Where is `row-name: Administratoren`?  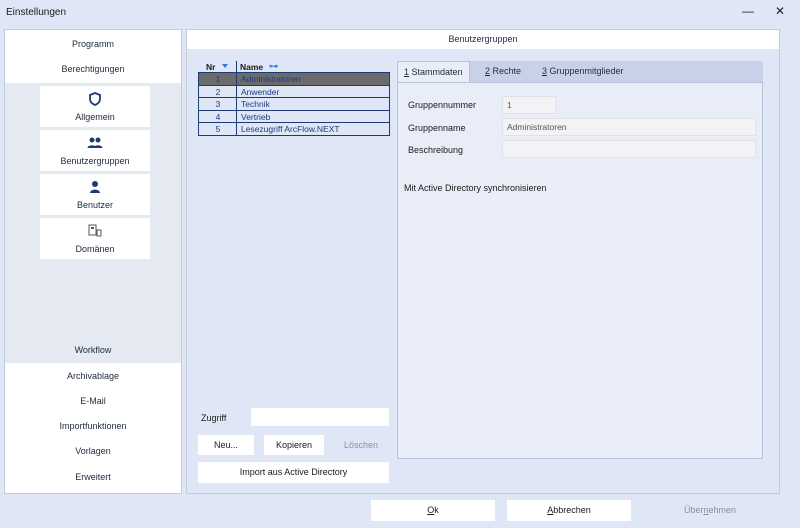
row-name: Administratoren is located at coordinates (271, 79).